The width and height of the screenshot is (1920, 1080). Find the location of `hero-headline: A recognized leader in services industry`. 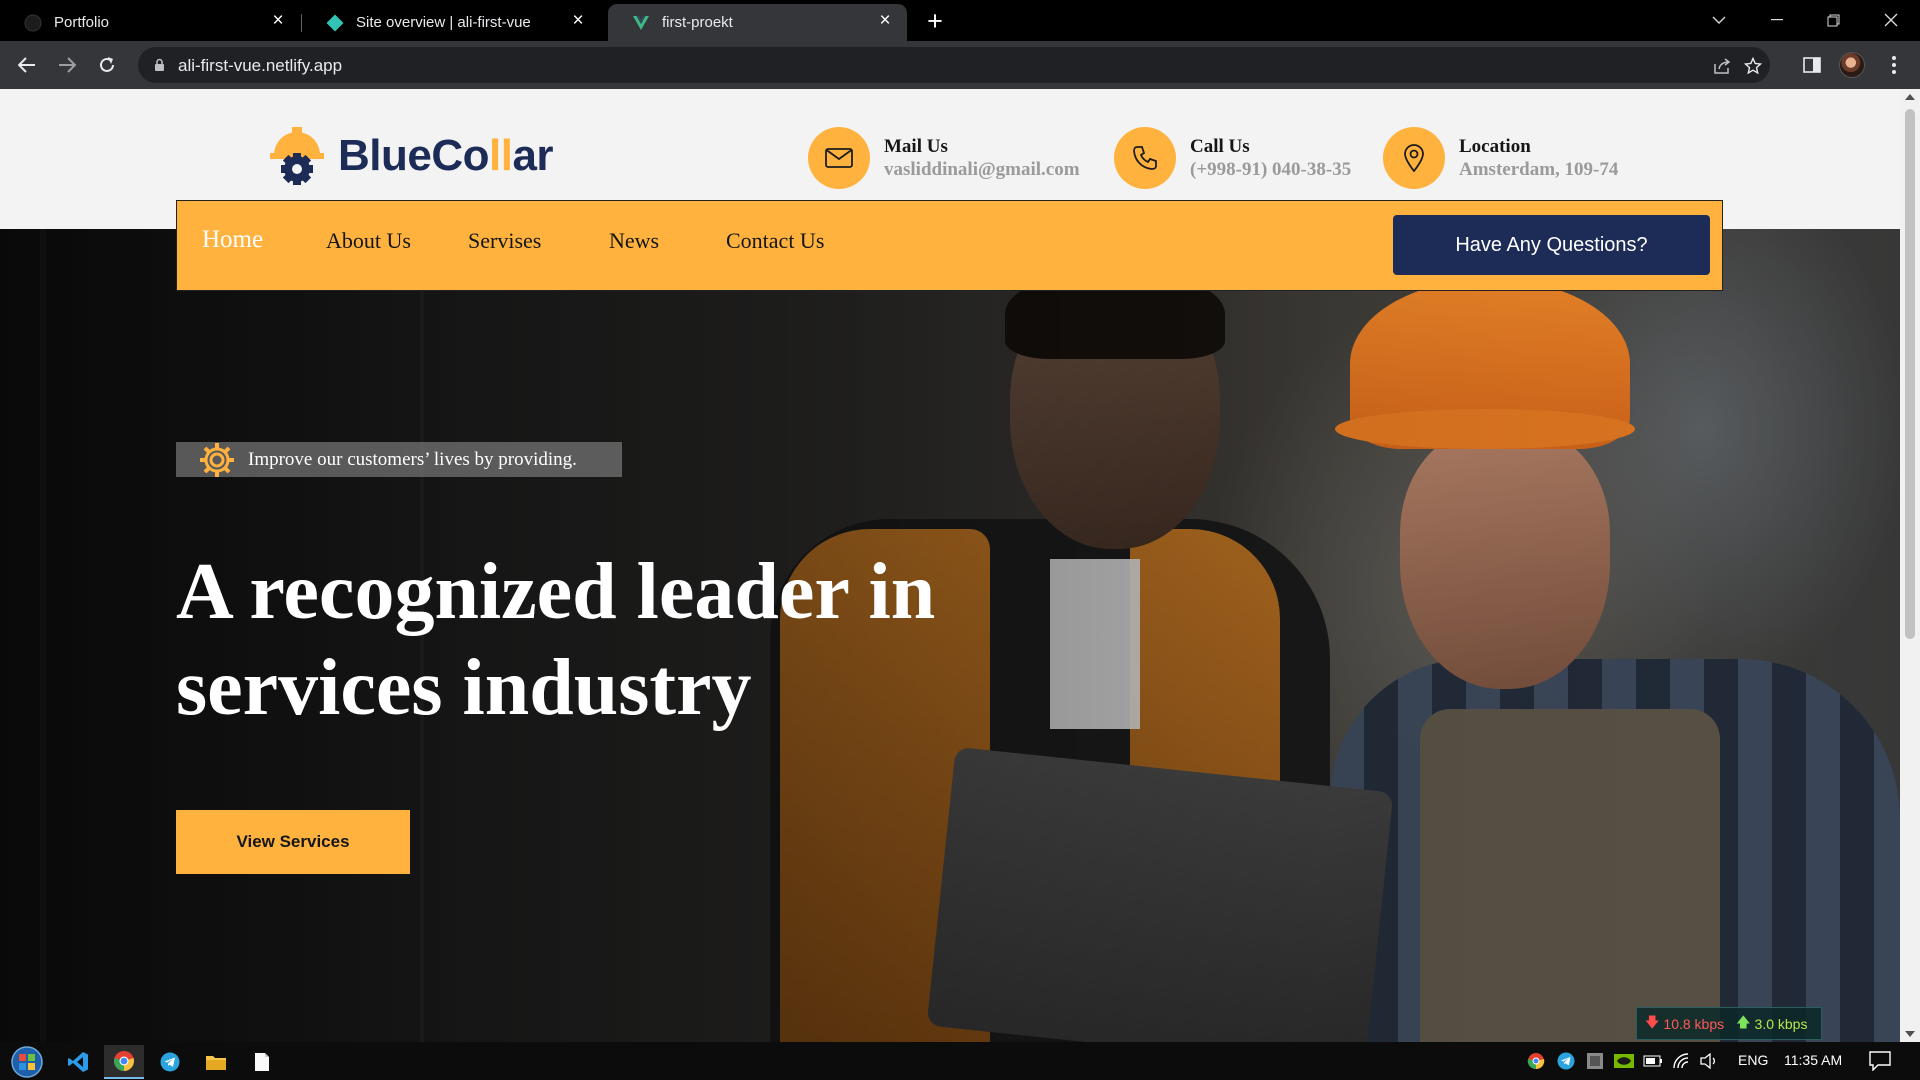

hero-headline: A recognized leader in services industry is located at coordinates (626, 640).